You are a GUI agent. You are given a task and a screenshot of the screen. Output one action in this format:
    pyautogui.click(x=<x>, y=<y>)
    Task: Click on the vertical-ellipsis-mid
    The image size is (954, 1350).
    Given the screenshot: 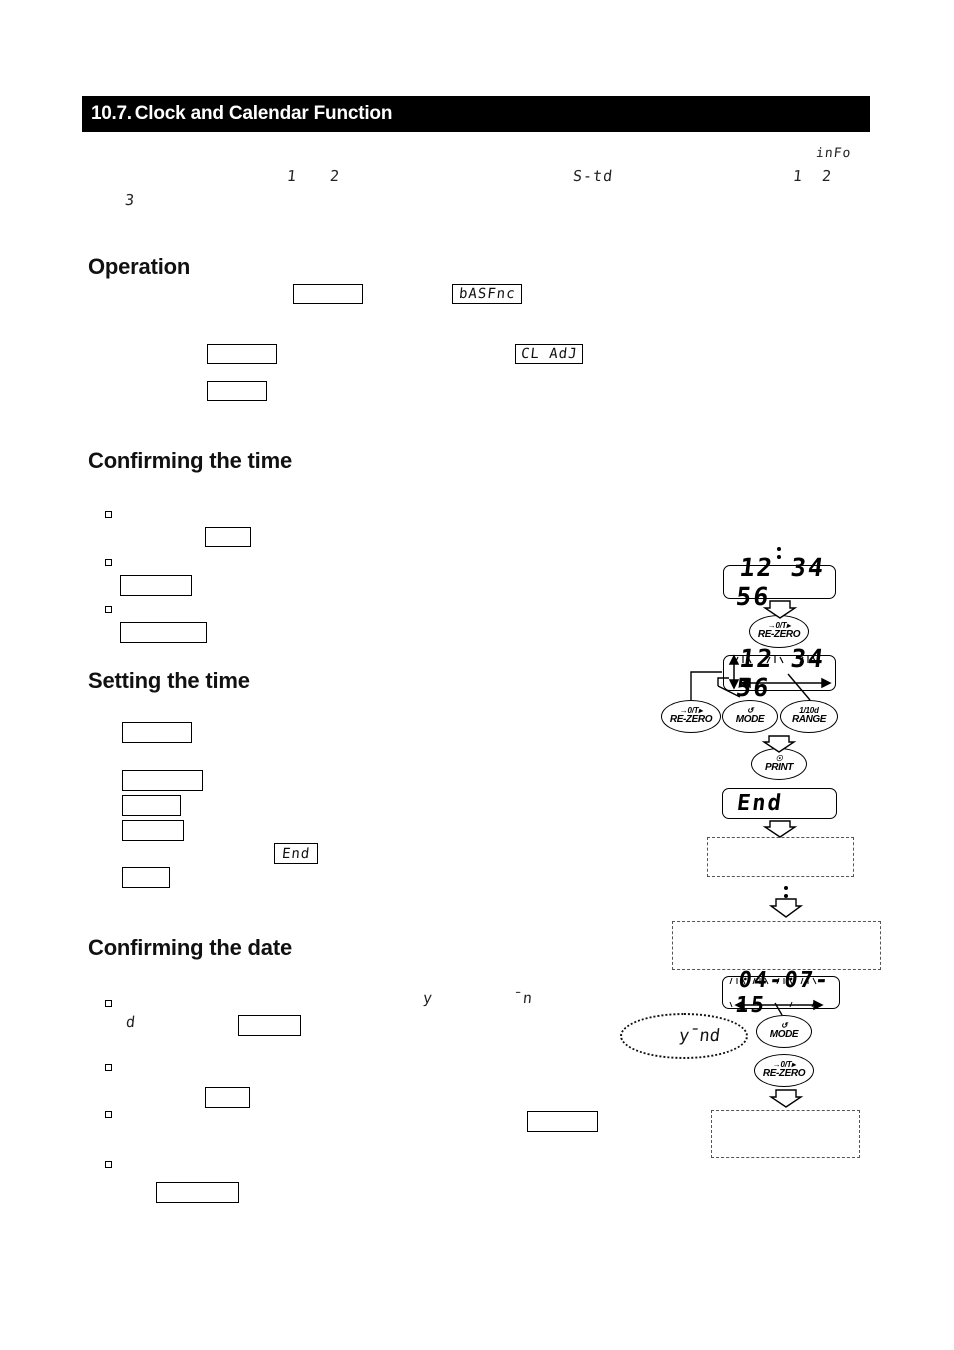 What is the action you would take?
    pyautogui.click(x=786, y=894)
    